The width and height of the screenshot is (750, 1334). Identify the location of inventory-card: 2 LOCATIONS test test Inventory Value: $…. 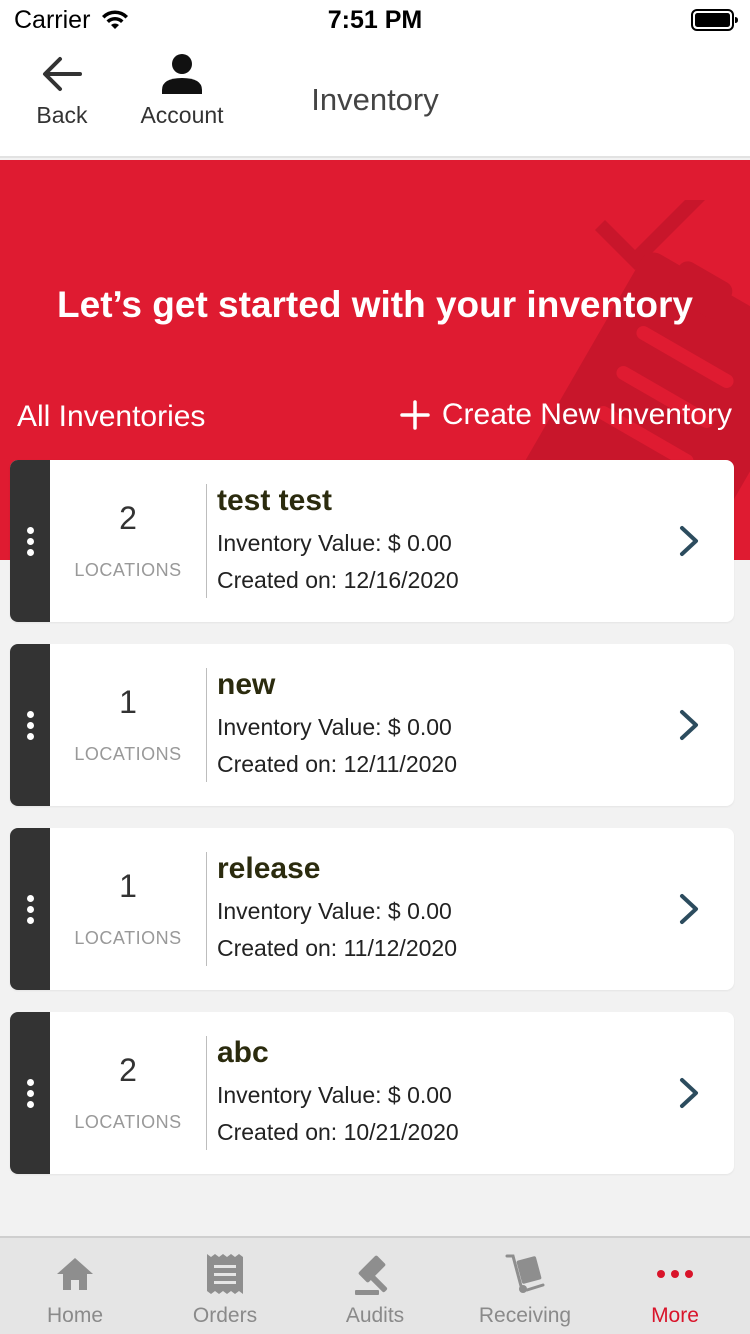
(372, 541).